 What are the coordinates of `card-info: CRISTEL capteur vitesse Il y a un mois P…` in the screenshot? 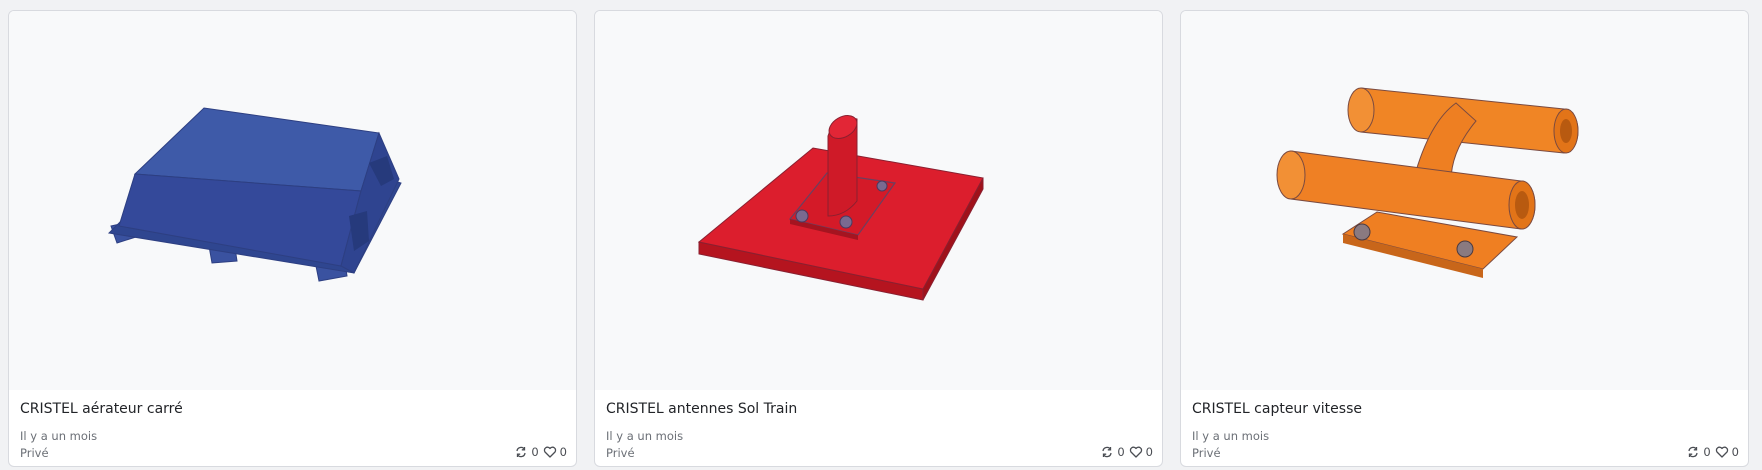 It's located at (1464, 428).